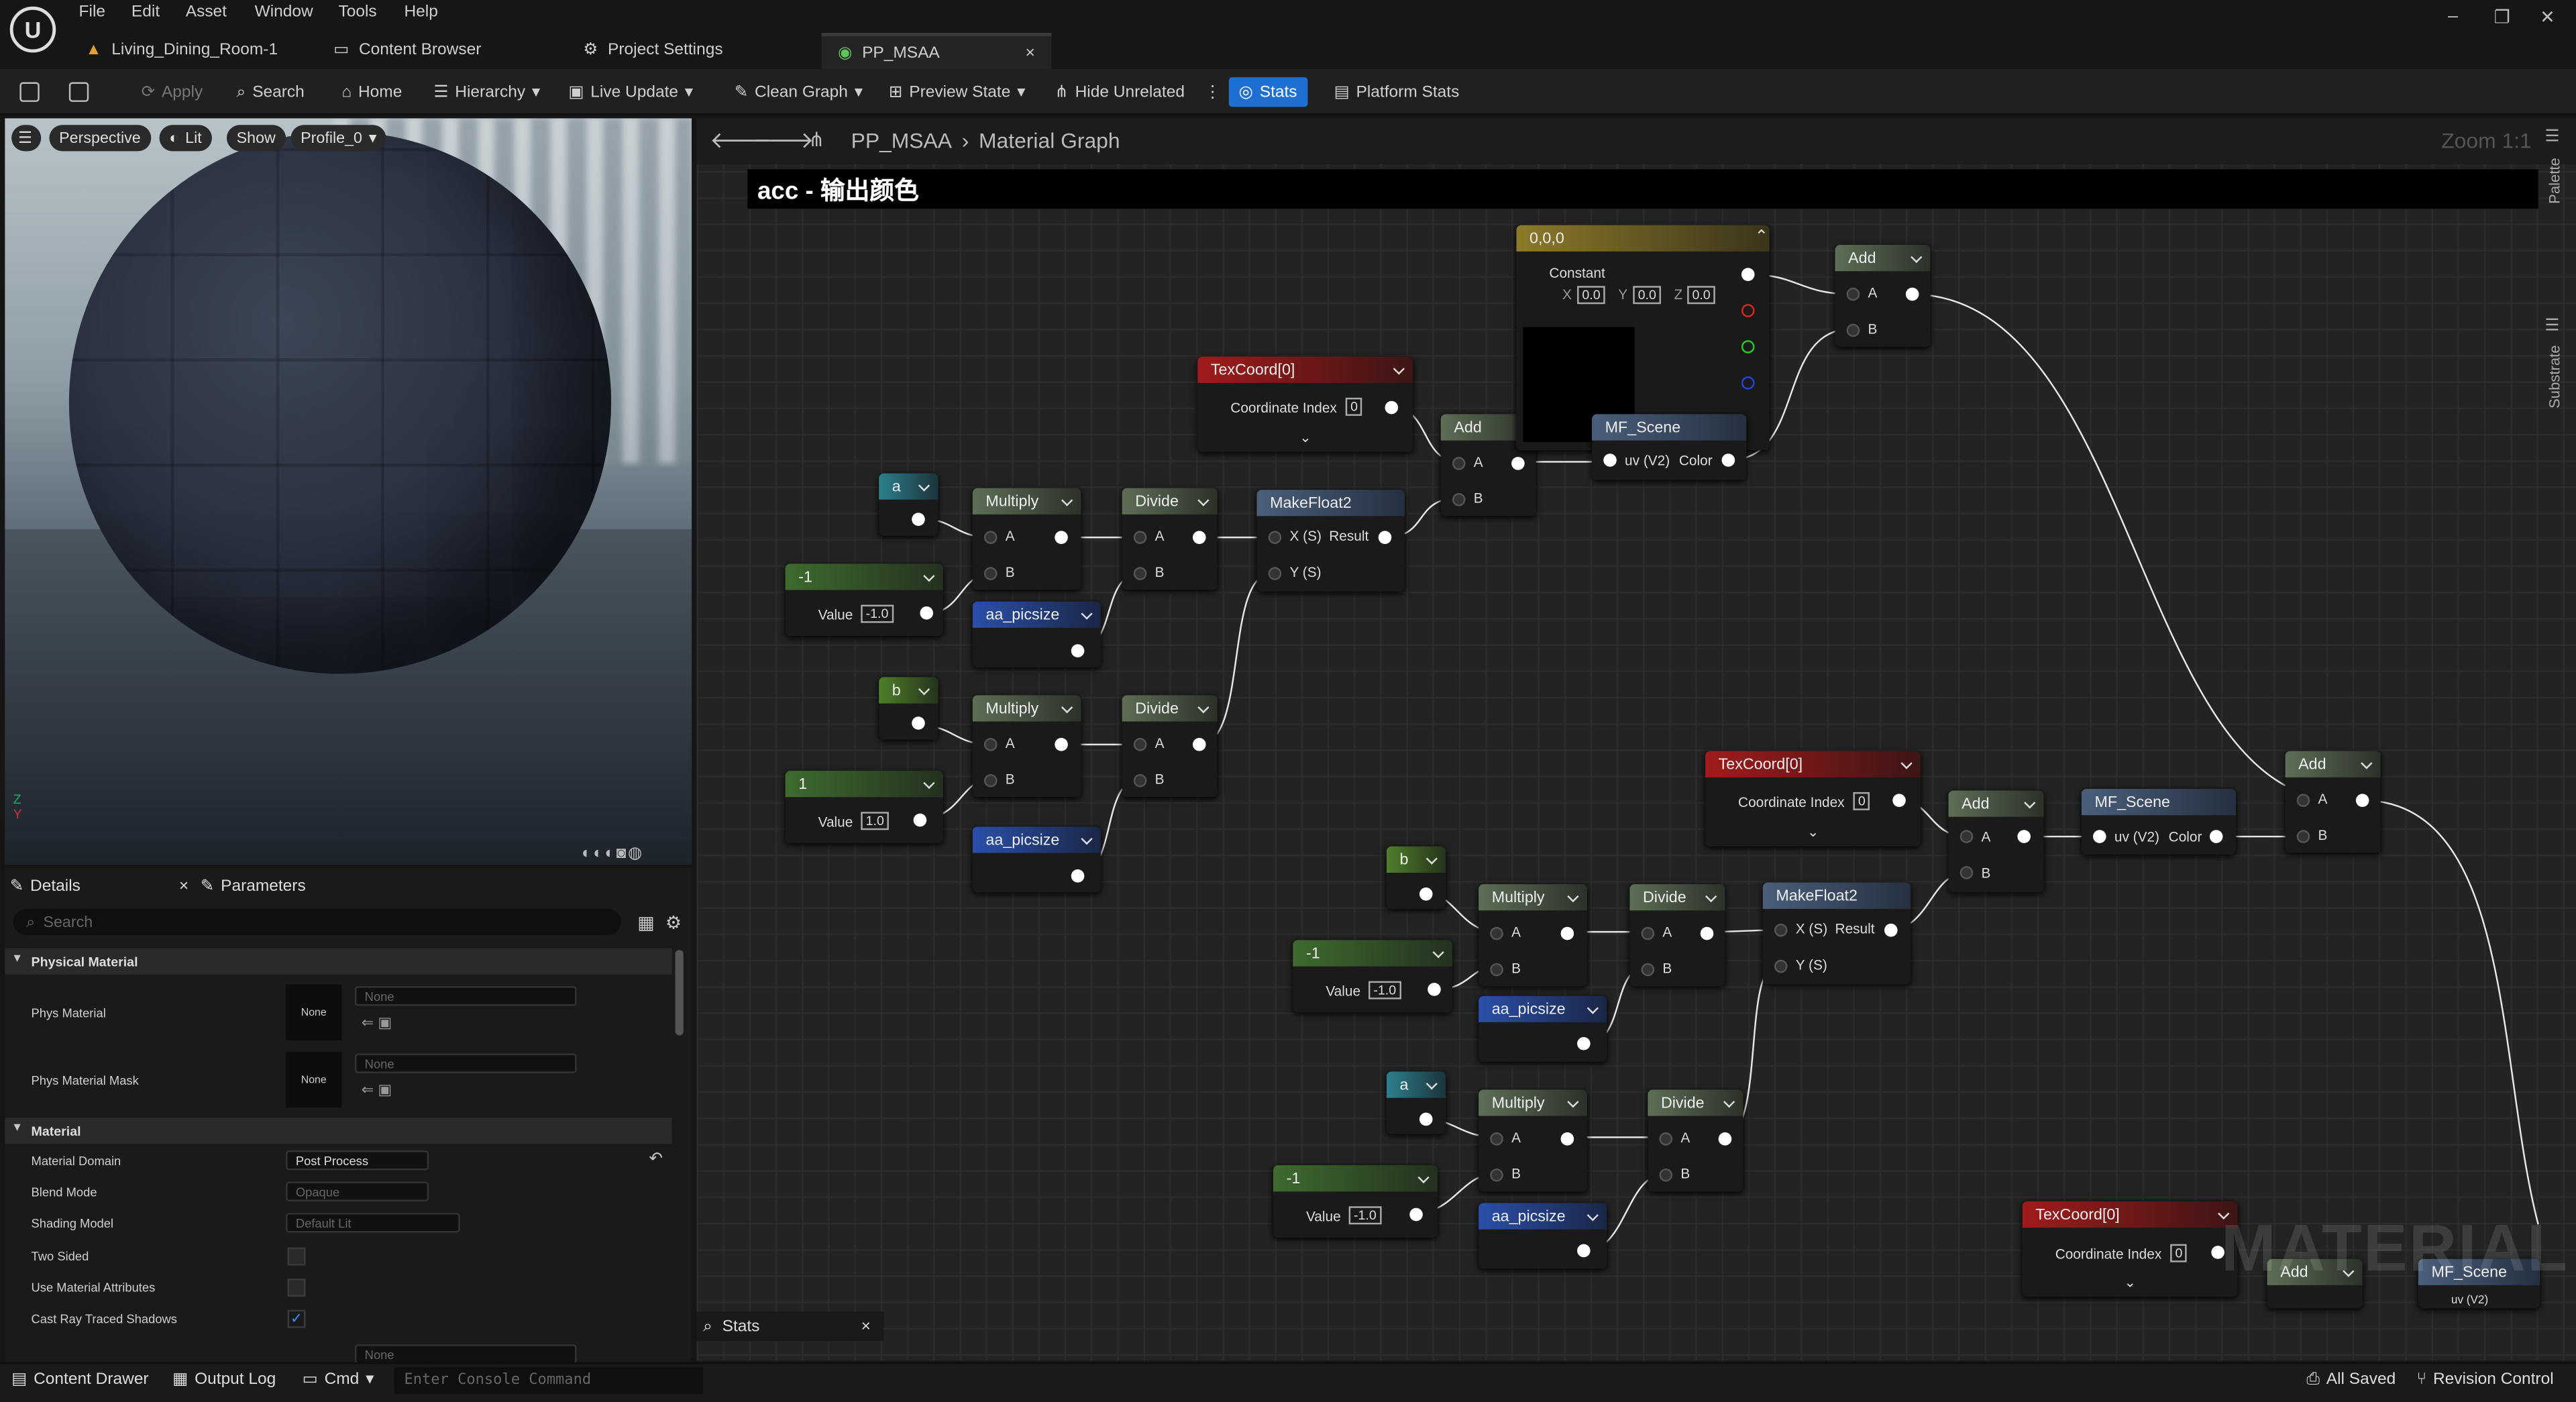  What do you see at coordinates (79, 1380) in the screenshot?
I see `content-drawer-button: ▤ Content Drawer` at bounding box center [79, 1380].